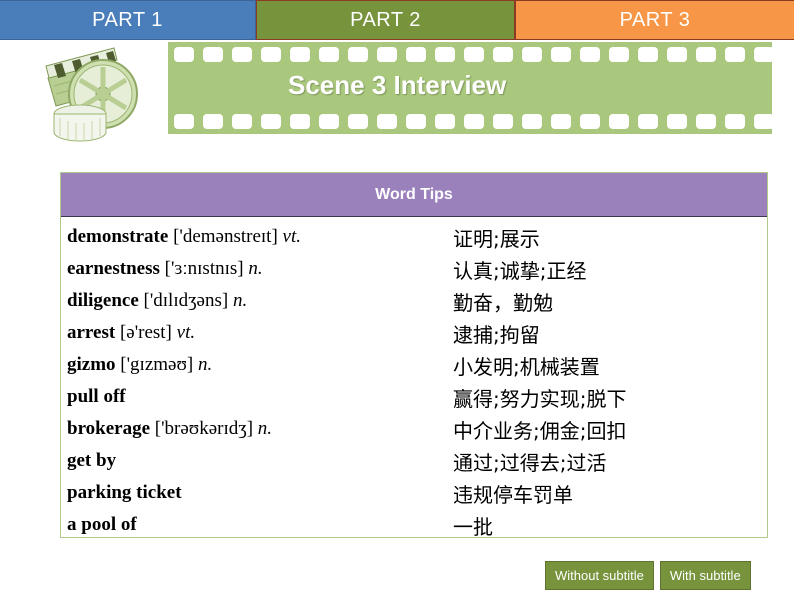  Describe the element at coordinates (91, 94) in the screenshot. I see `film-art-group` at that location.